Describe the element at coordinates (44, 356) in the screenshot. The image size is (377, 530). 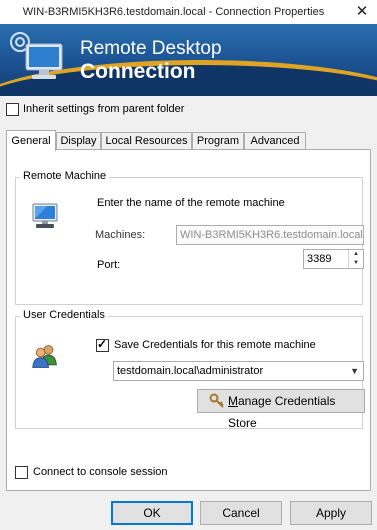
I see `users-icon` at that location.